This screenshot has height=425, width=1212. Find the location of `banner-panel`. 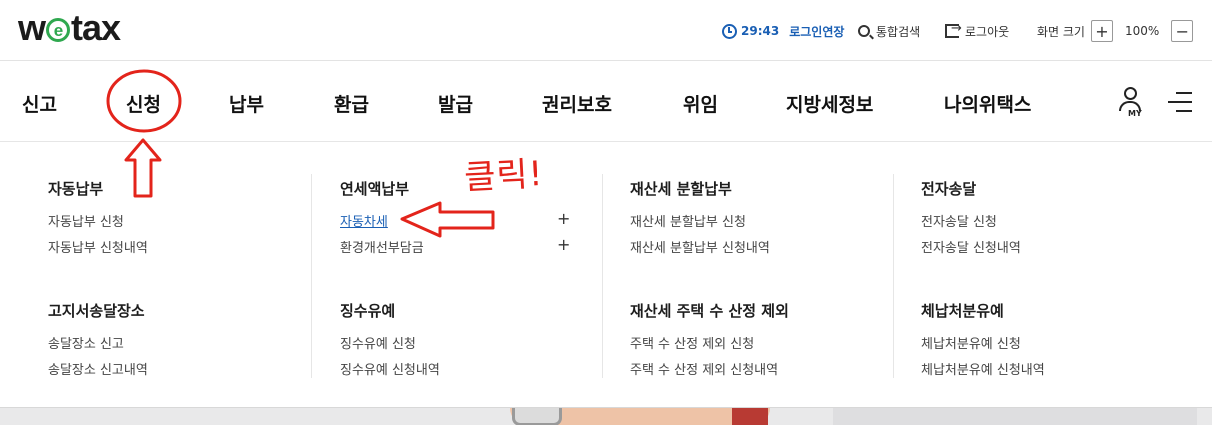

banner-panel is located at coordinates (1015, 416).